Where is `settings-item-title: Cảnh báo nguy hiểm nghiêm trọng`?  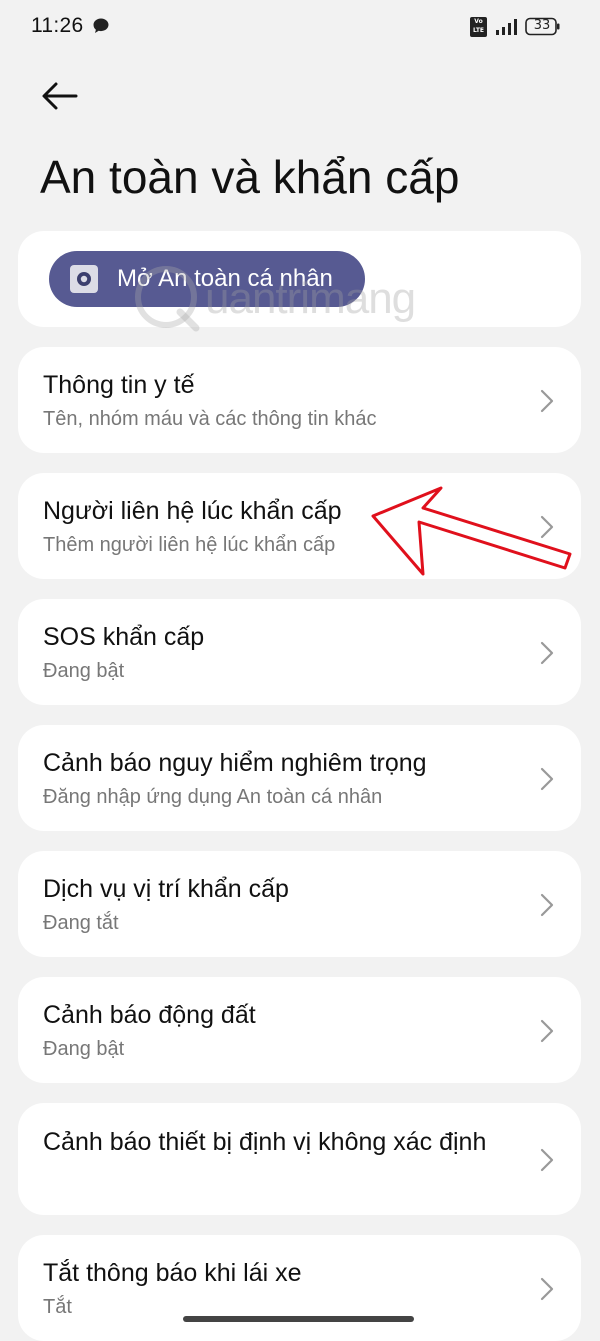
settings-item-title: Cảnh báo nguy hiểm nghiêm trọng is located at coordinates (235, 763).